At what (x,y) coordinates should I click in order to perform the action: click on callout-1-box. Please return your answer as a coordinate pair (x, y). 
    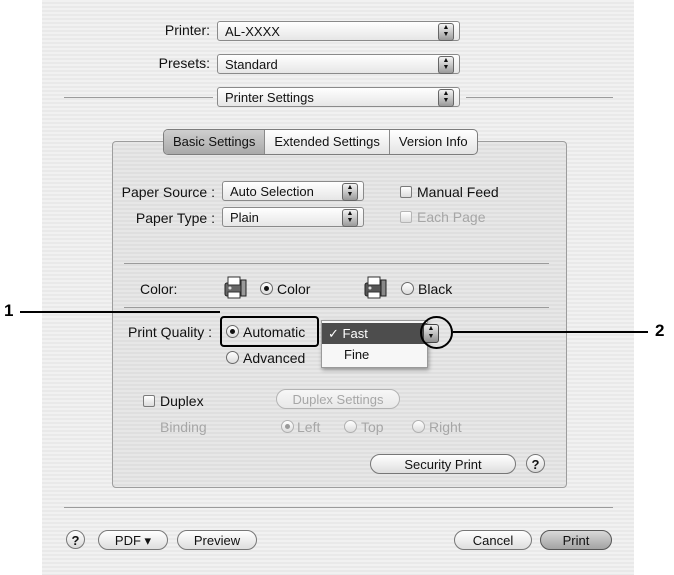
    Looking at the image, I should click on (269, 331).